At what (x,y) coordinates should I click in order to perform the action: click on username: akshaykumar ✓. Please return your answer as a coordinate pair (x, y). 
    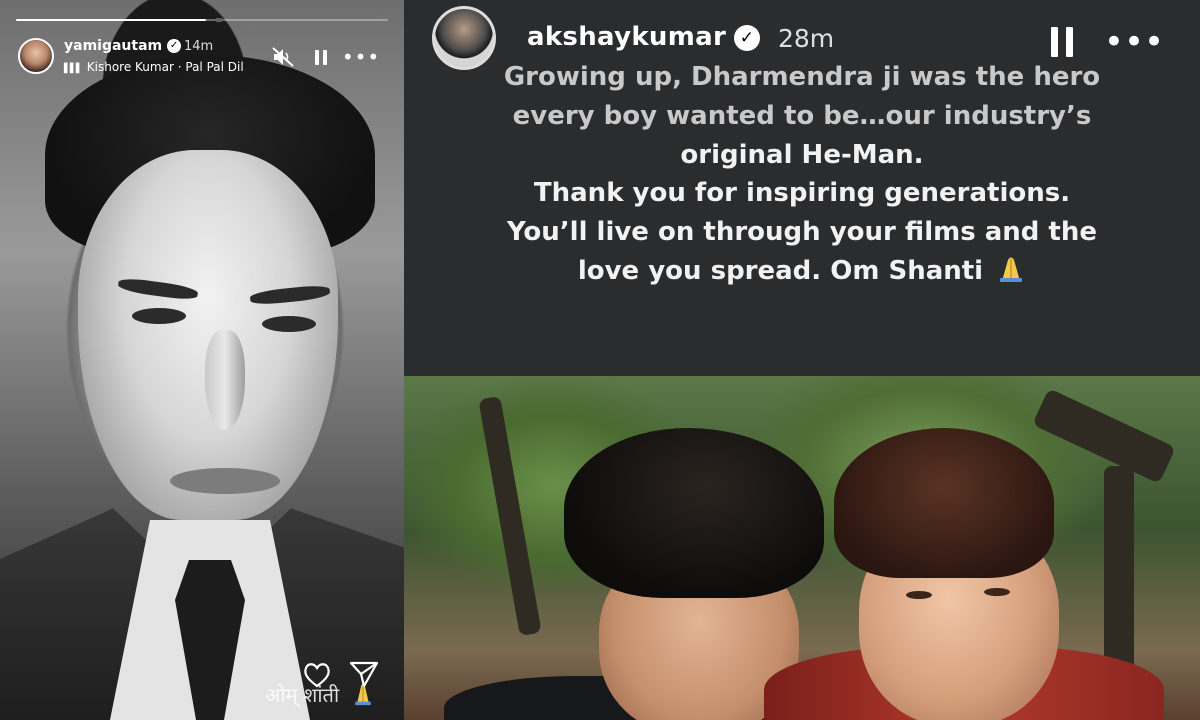
    Looking at the image, I should click on (644, 37).